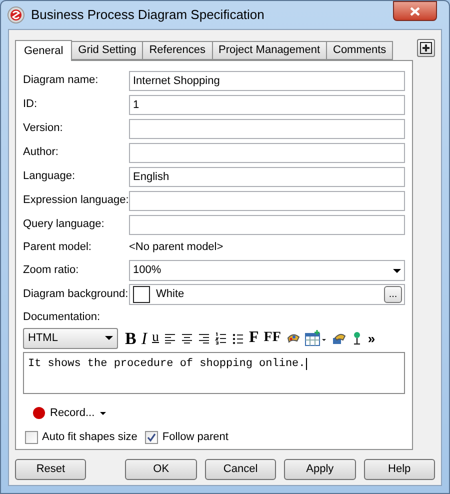 Image resolution: width=450 pixels, height=494 pixels. I want to click on paint-icon, so click(293, 338).